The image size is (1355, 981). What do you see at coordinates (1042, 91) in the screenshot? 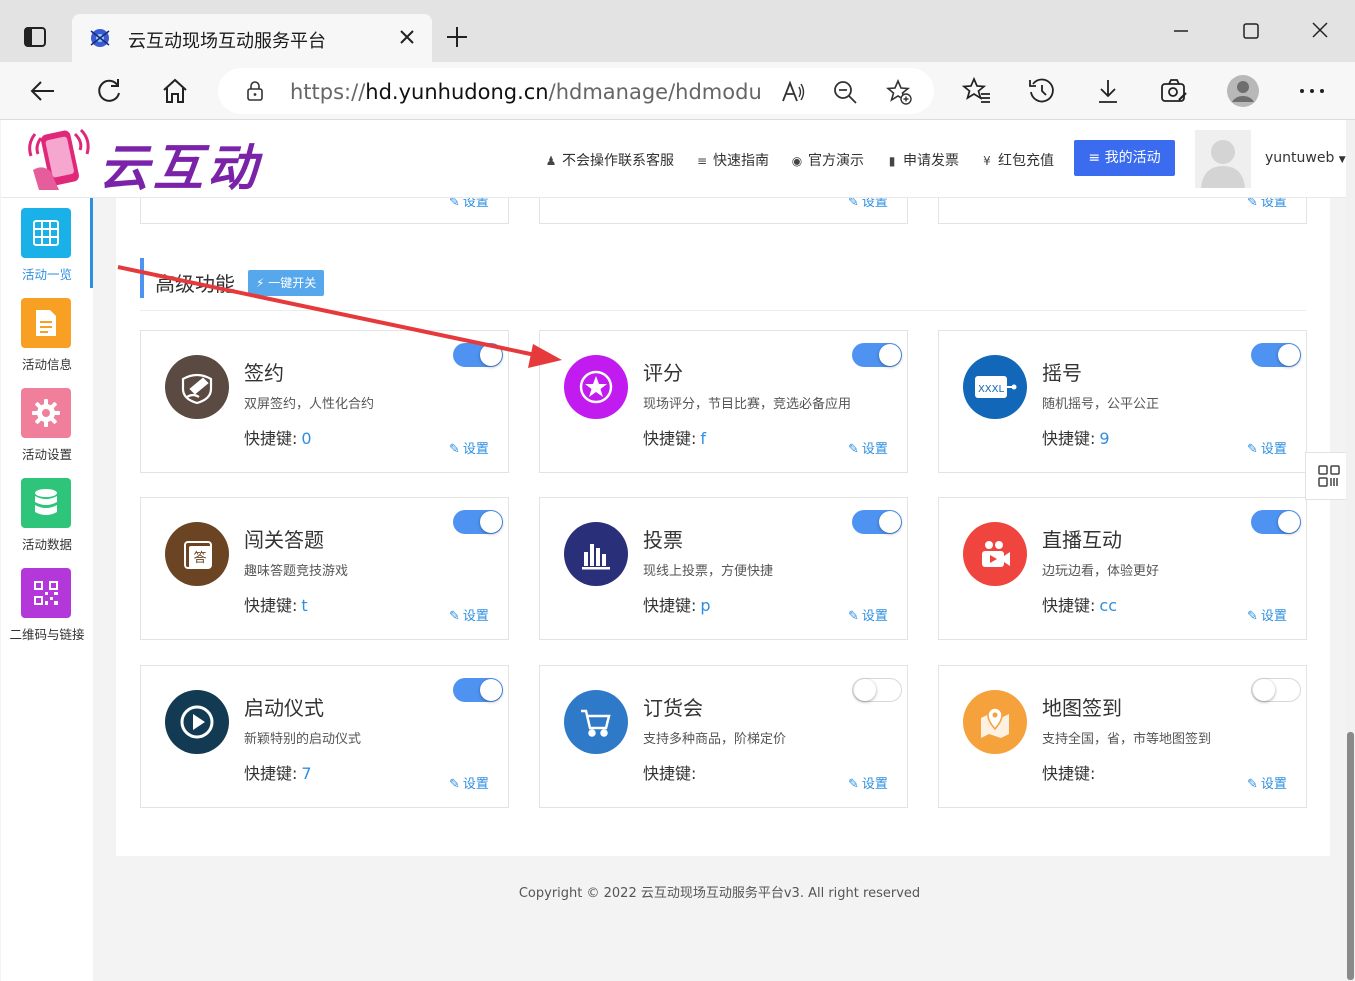
I see `history-icon` at bounding box center [1042, 91].